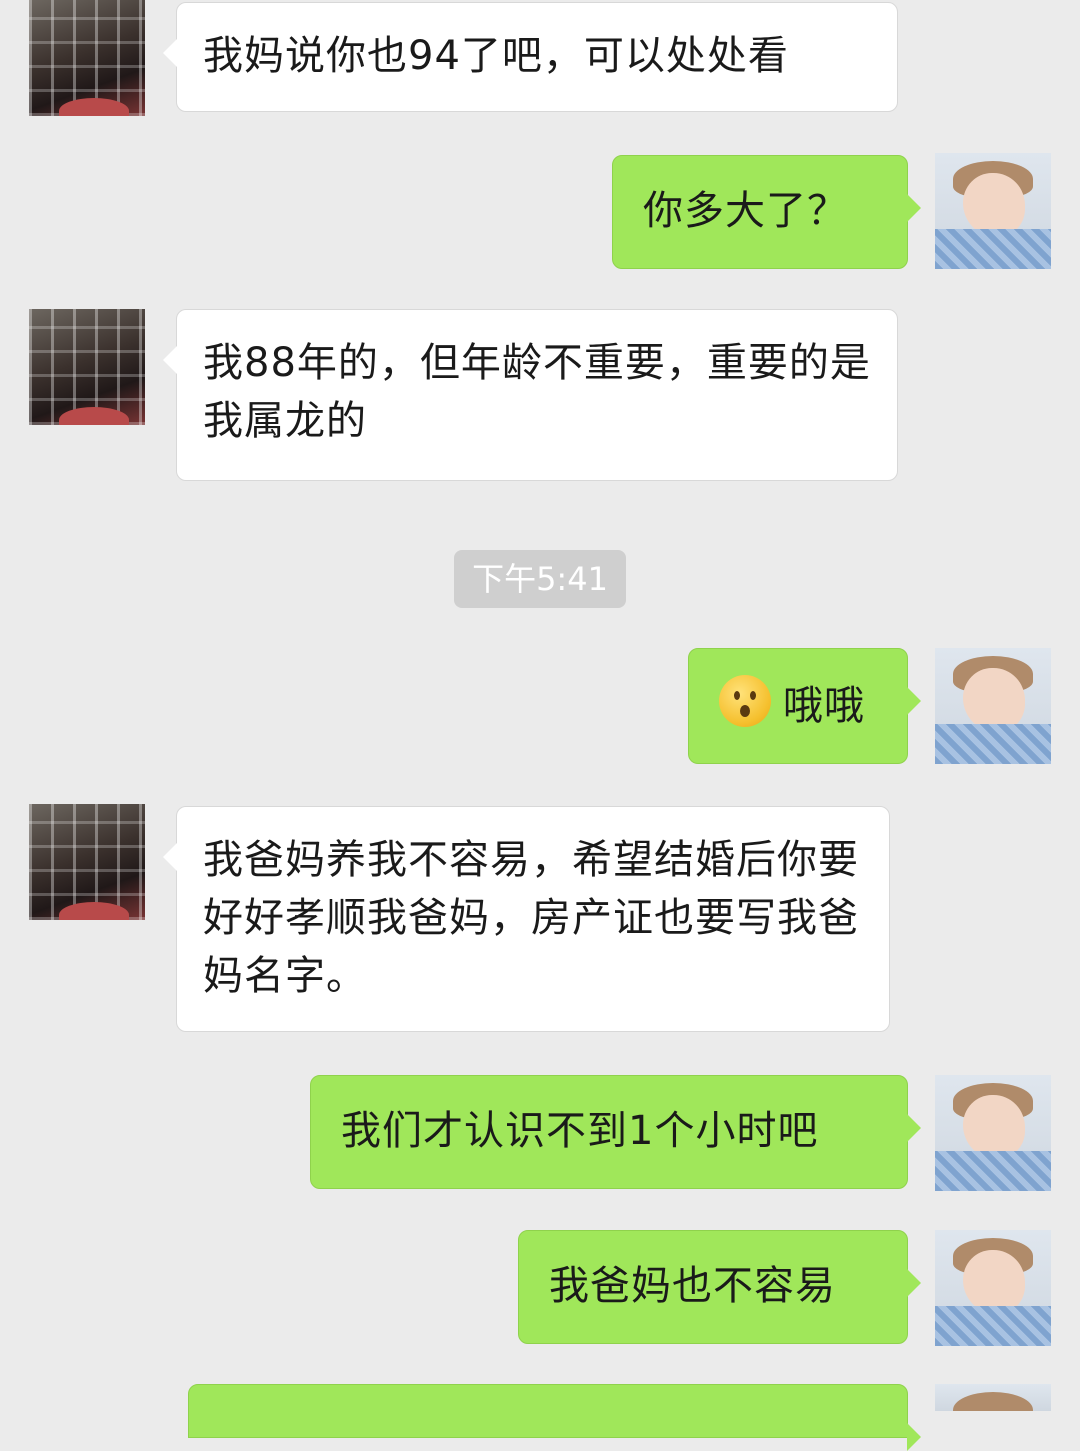 The width and height of the screenshot is (1080, 1451). I want to click on outgoing-message, so click(554, 1417).